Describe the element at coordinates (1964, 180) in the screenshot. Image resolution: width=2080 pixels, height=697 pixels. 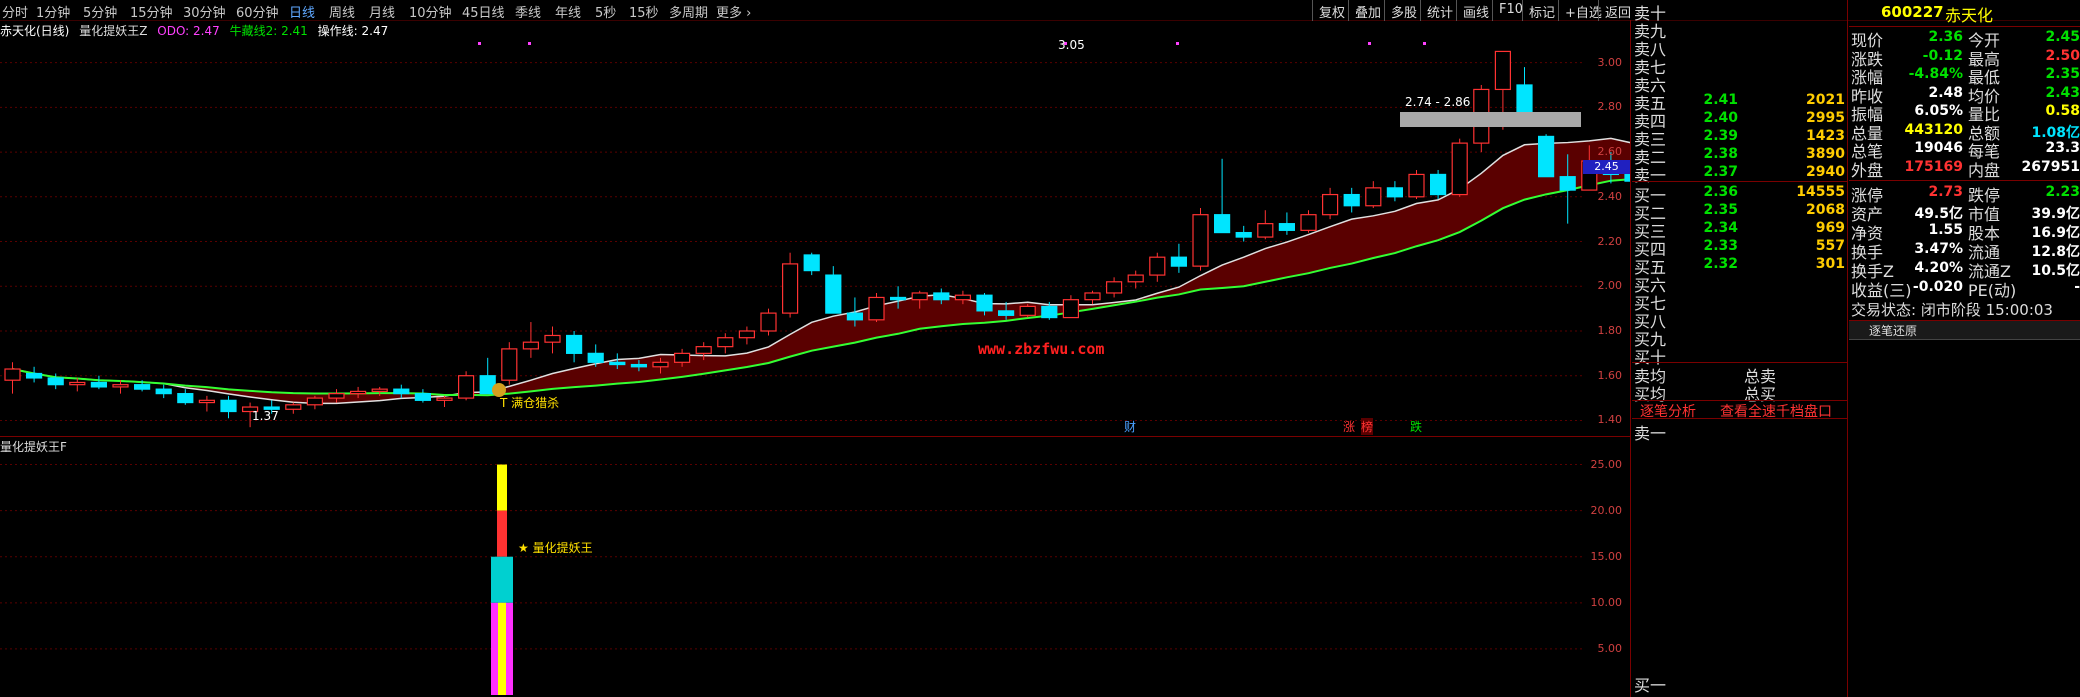
I see `quote-divider` at that location.